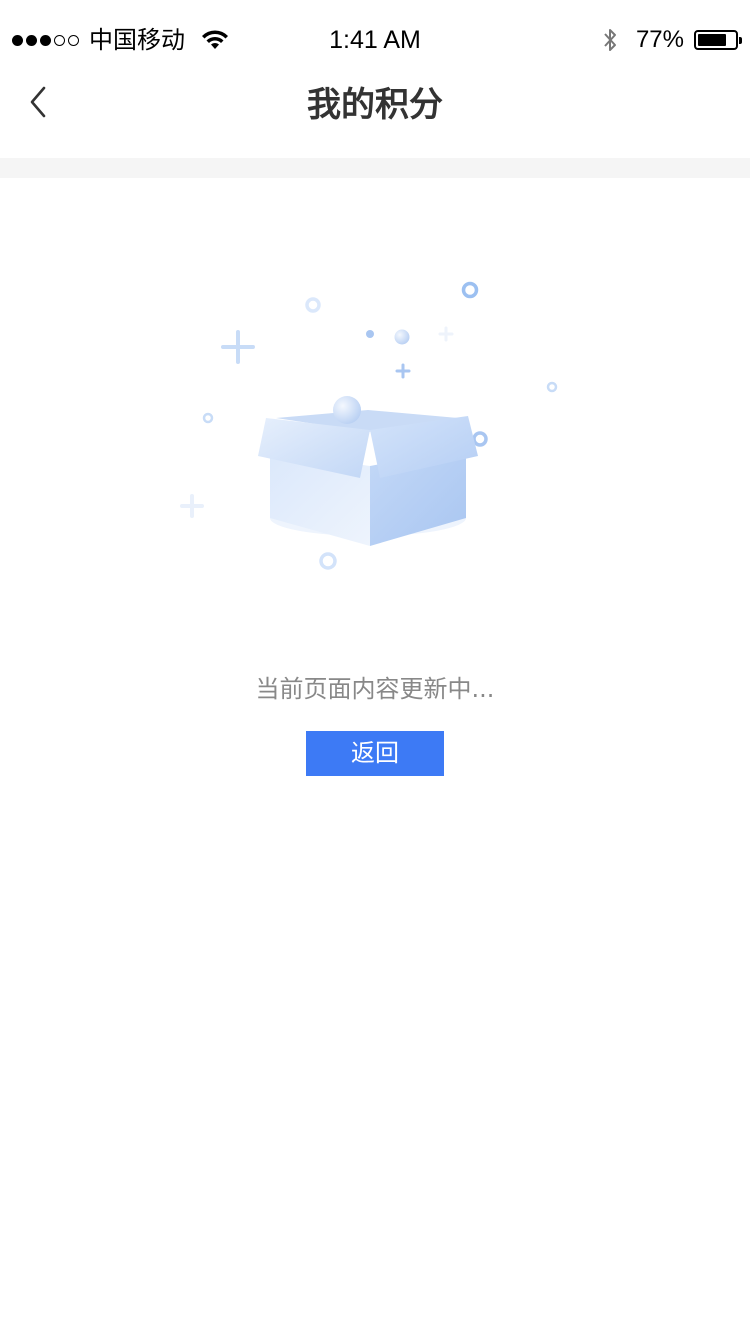 The image size is (750, 1334). I want to click on open-box-icon, so click(369, 425).